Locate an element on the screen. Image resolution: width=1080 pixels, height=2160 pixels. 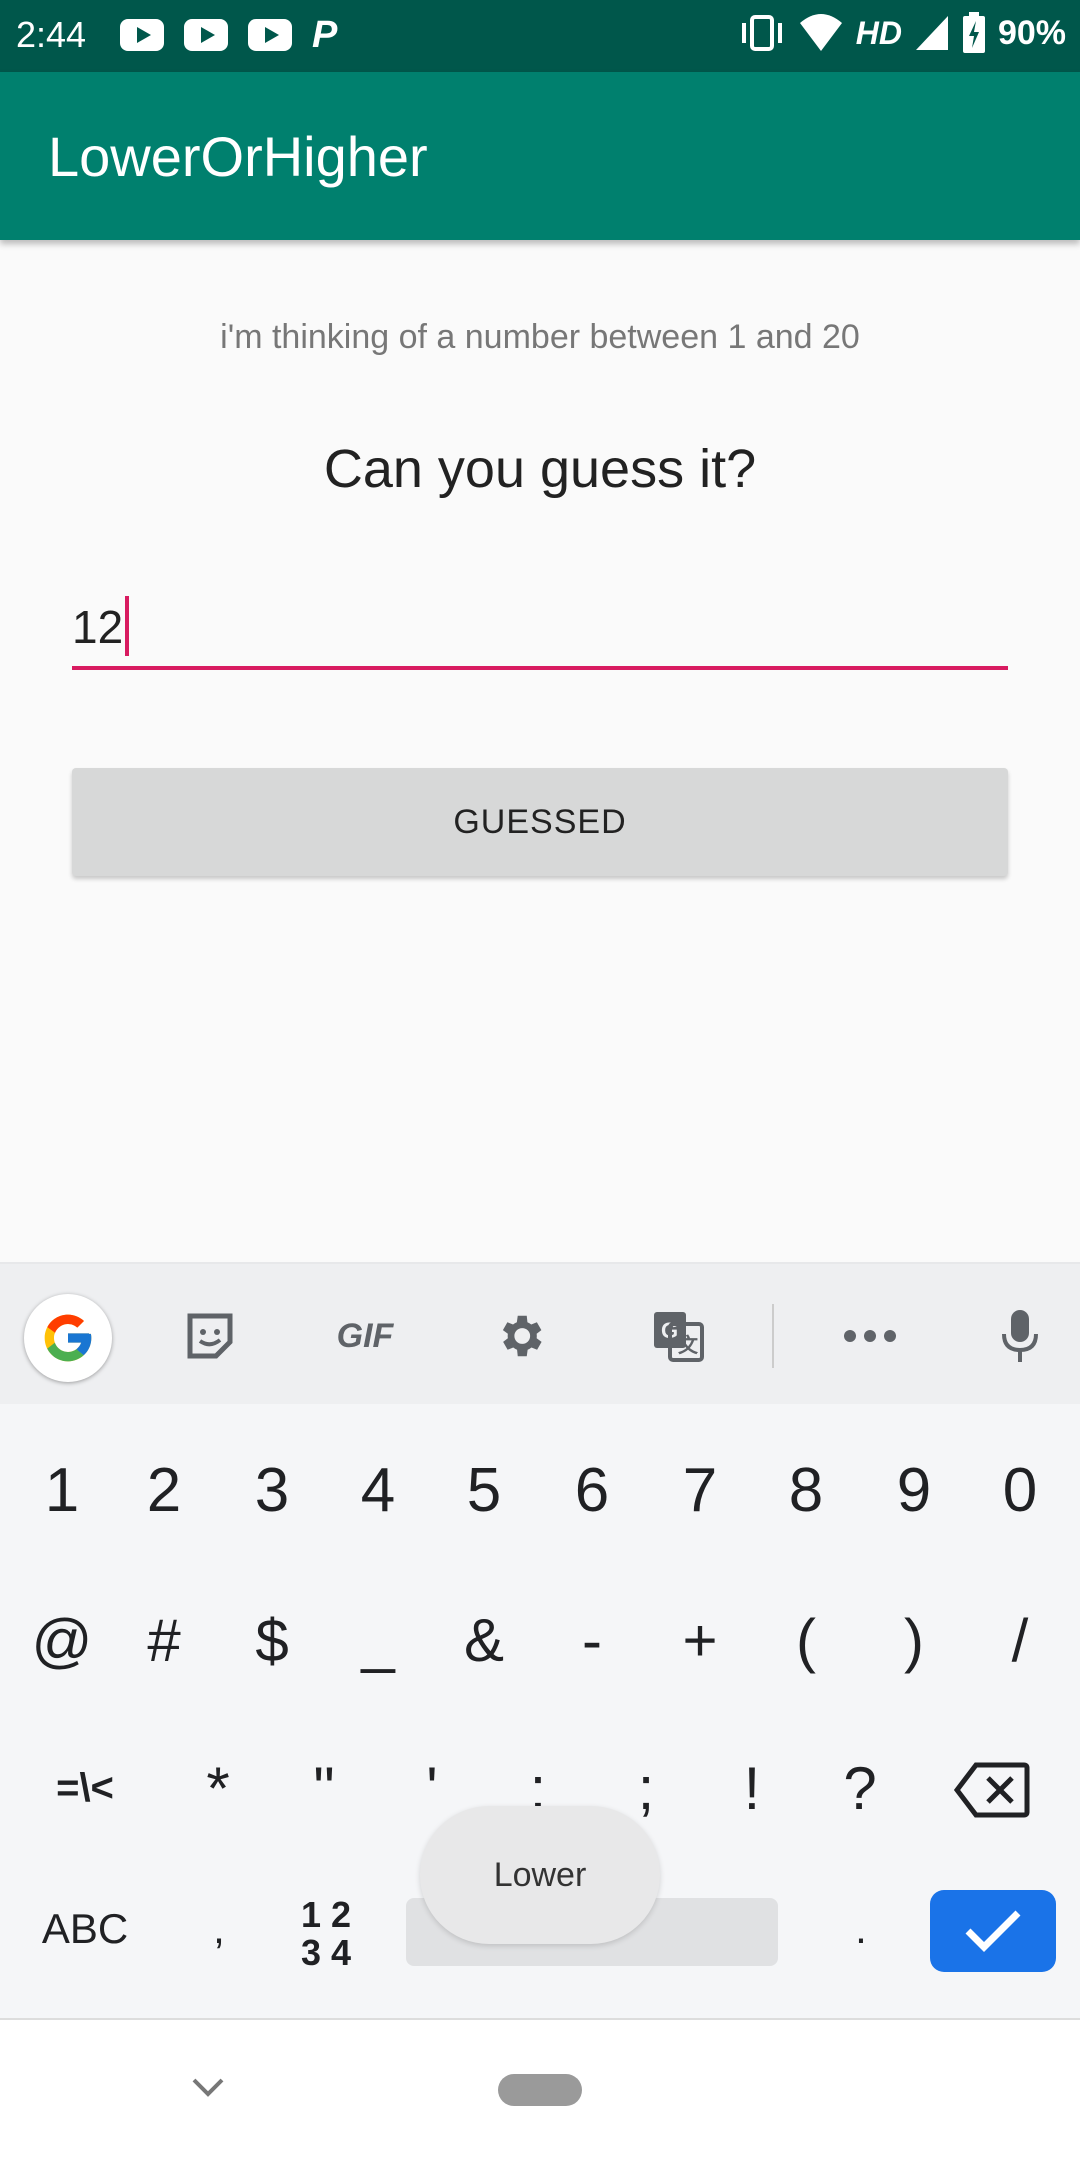
toast-message: Lower is located at coordinates (540, 1875).